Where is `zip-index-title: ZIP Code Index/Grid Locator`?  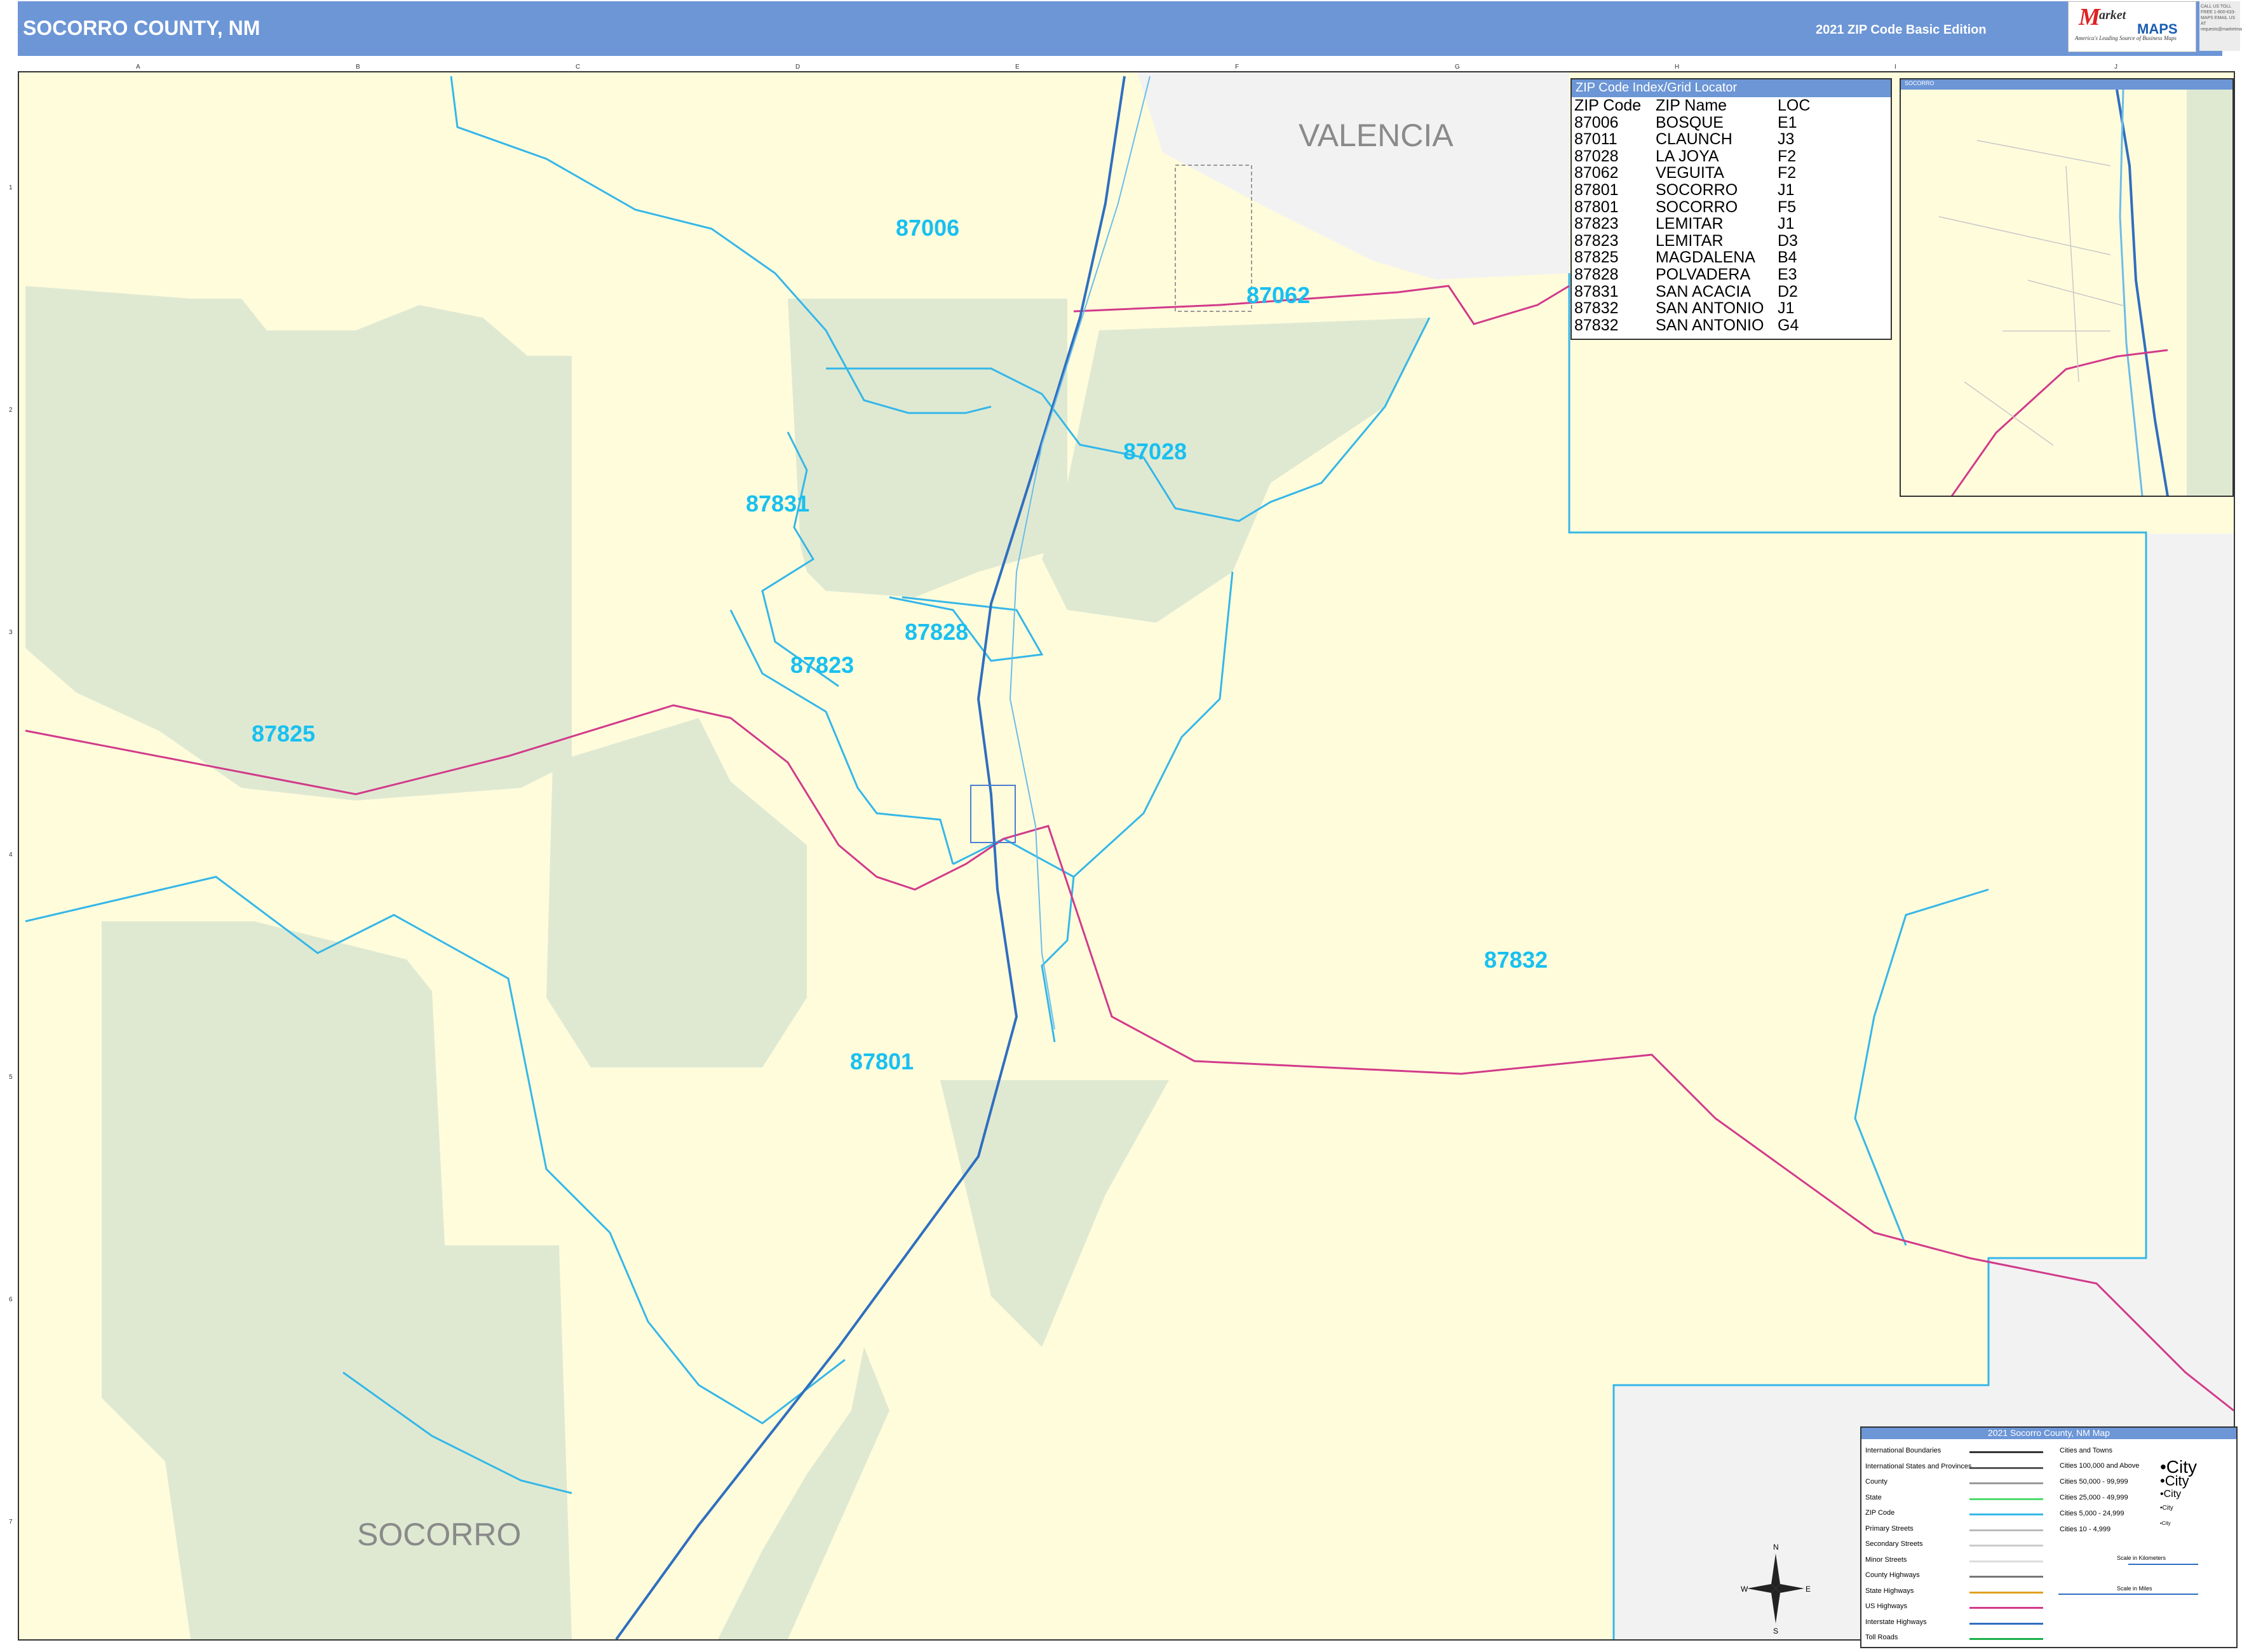 zip-index-title: ZIP Code Index/Grid Locator is located at coordinates (1731, 88).